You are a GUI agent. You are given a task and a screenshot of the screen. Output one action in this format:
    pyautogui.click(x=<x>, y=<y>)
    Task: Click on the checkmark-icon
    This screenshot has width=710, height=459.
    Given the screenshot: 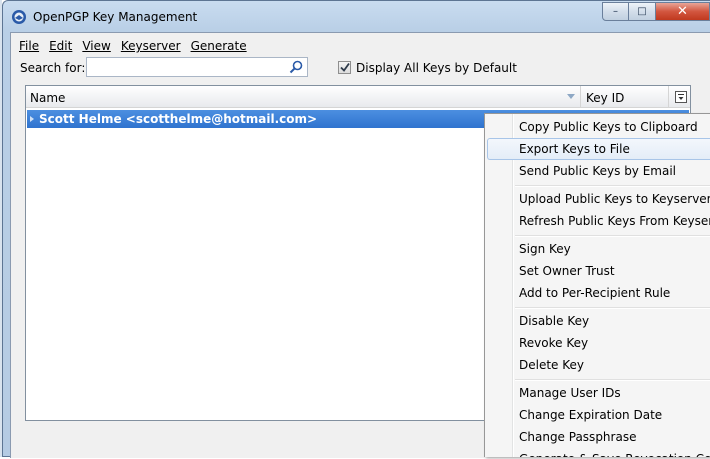 What is the action you would take?
    pyautogui.click(x=345, y=67)
    